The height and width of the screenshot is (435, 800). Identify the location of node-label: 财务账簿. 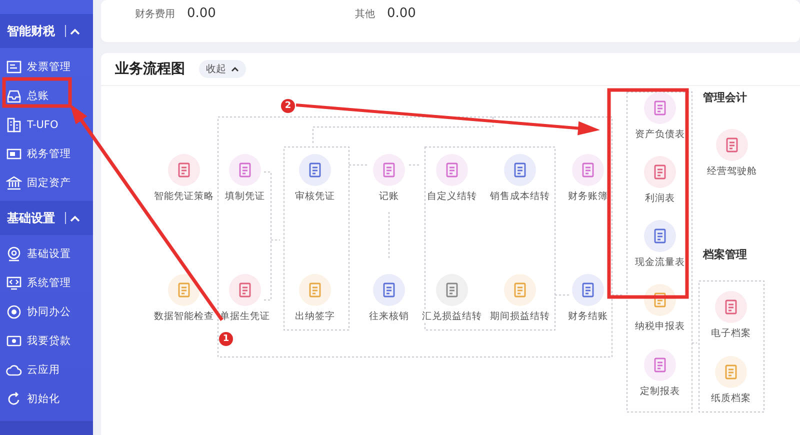
(588, 196).